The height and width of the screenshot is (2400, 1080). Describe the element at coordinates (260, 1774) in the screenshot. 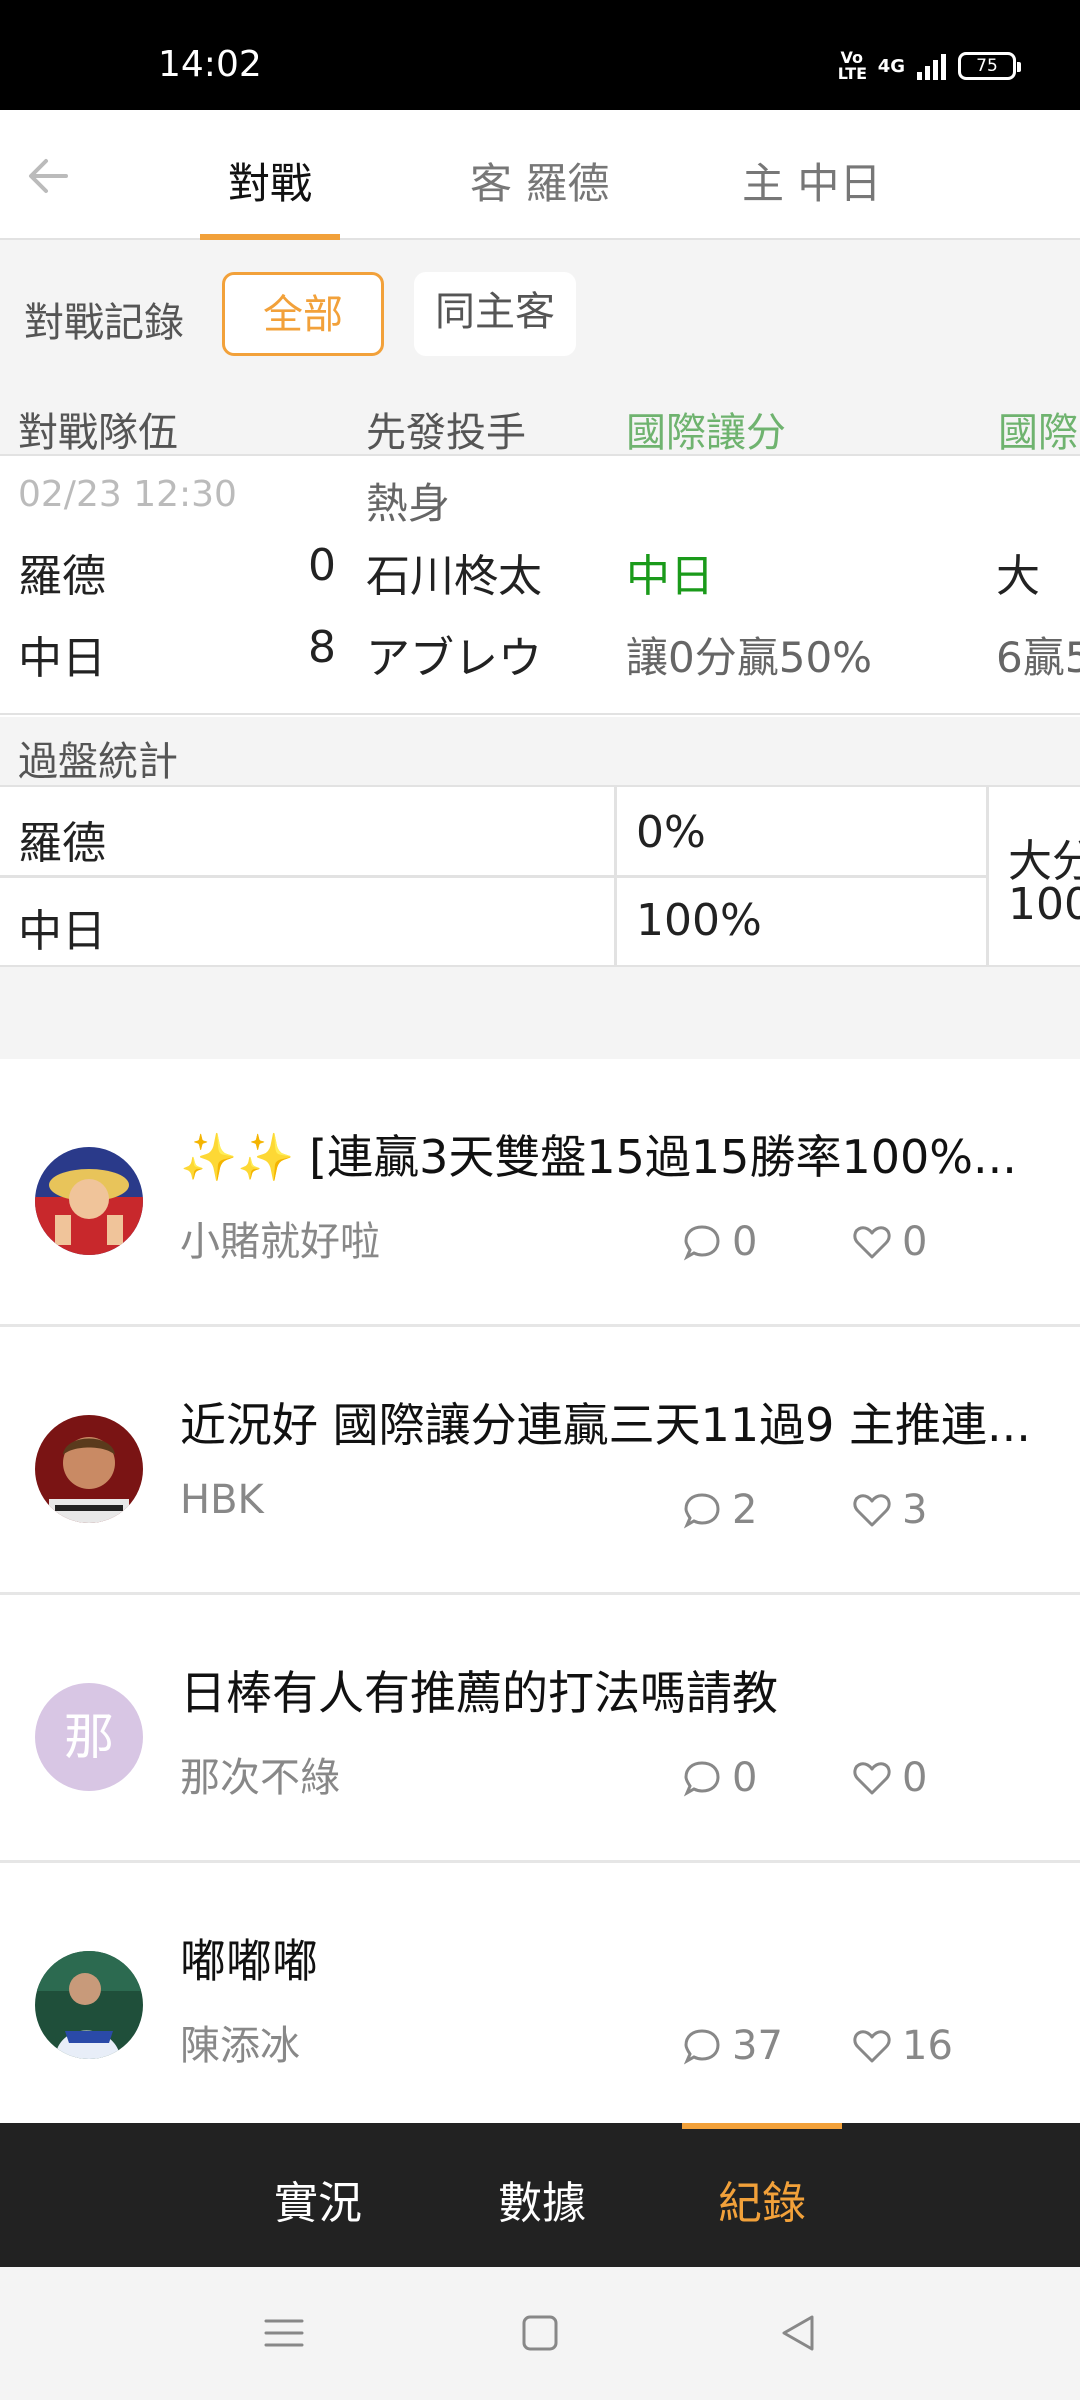

I see `post-author: 那次不綠` at that location.